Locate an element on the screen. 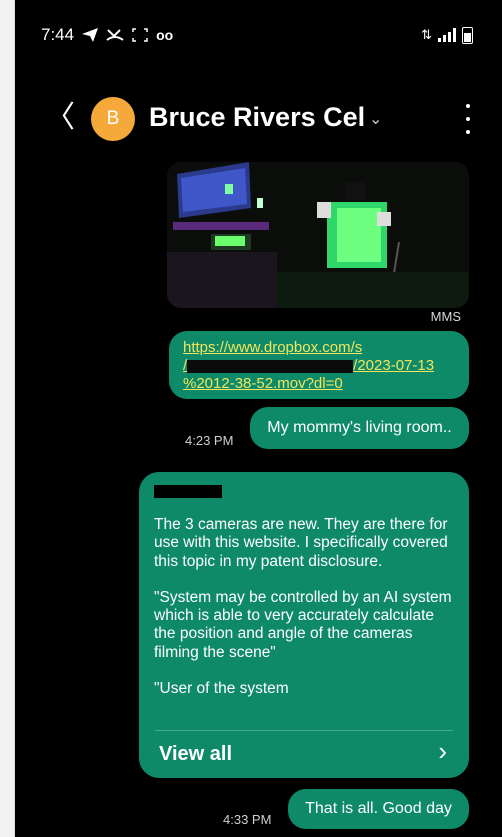 The height and width of the screenshot is (837, 502). message-bubble: That is all. Good day is located at coordinates (378, 809).